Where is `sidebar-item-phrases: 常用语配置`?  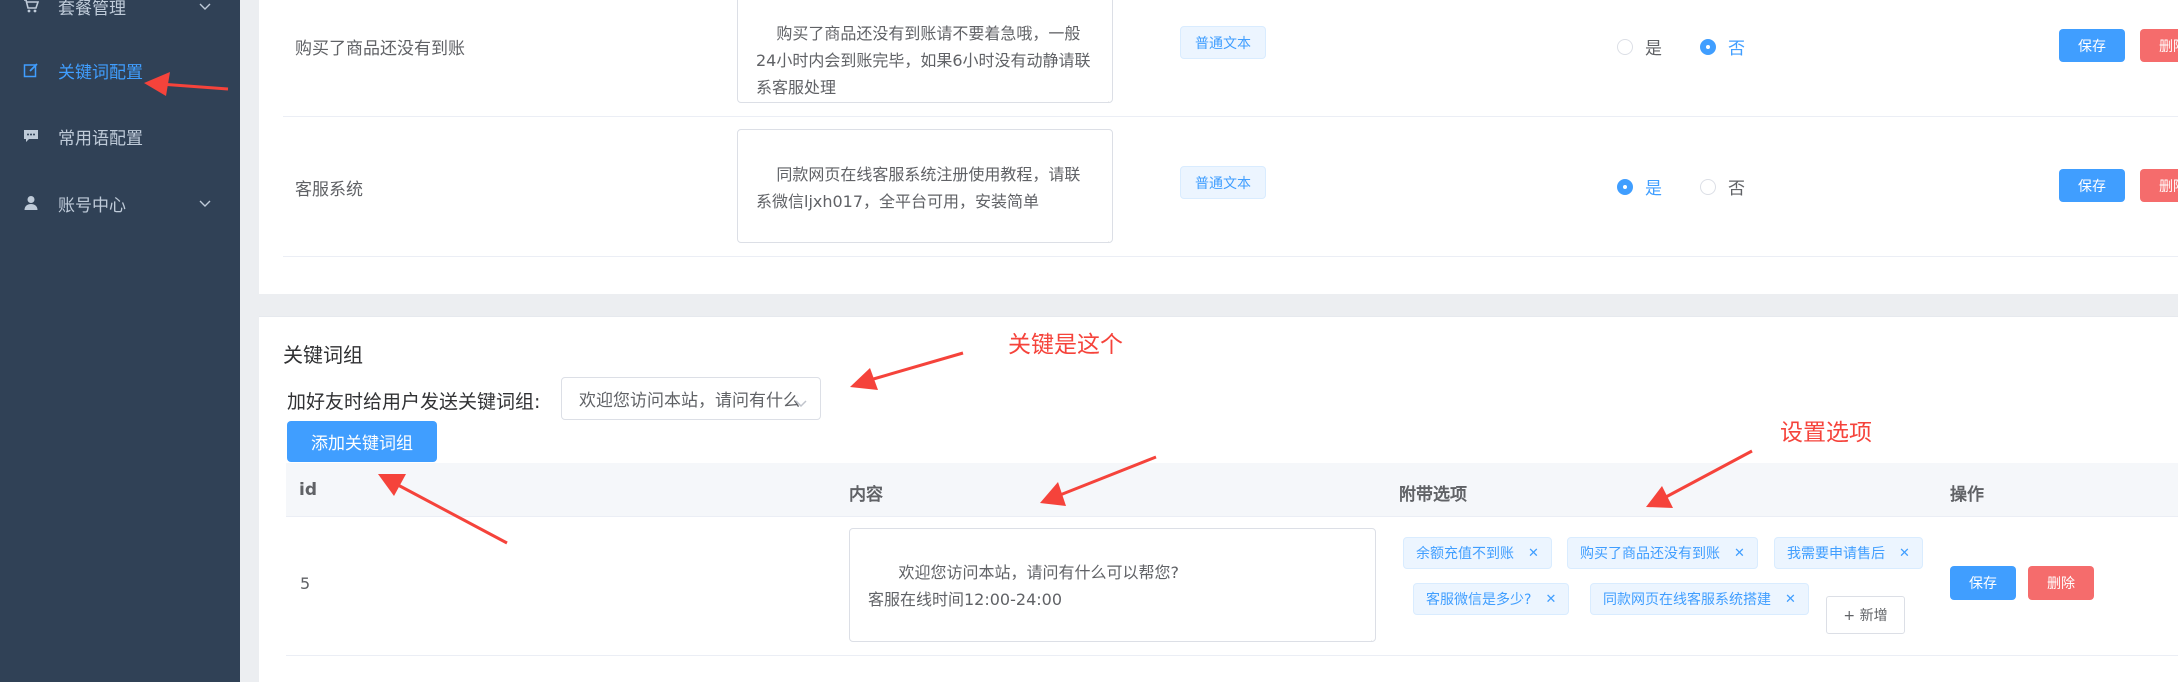
sidebar-item-phrases: 常用语配置 is located at coordinates (120, 136).